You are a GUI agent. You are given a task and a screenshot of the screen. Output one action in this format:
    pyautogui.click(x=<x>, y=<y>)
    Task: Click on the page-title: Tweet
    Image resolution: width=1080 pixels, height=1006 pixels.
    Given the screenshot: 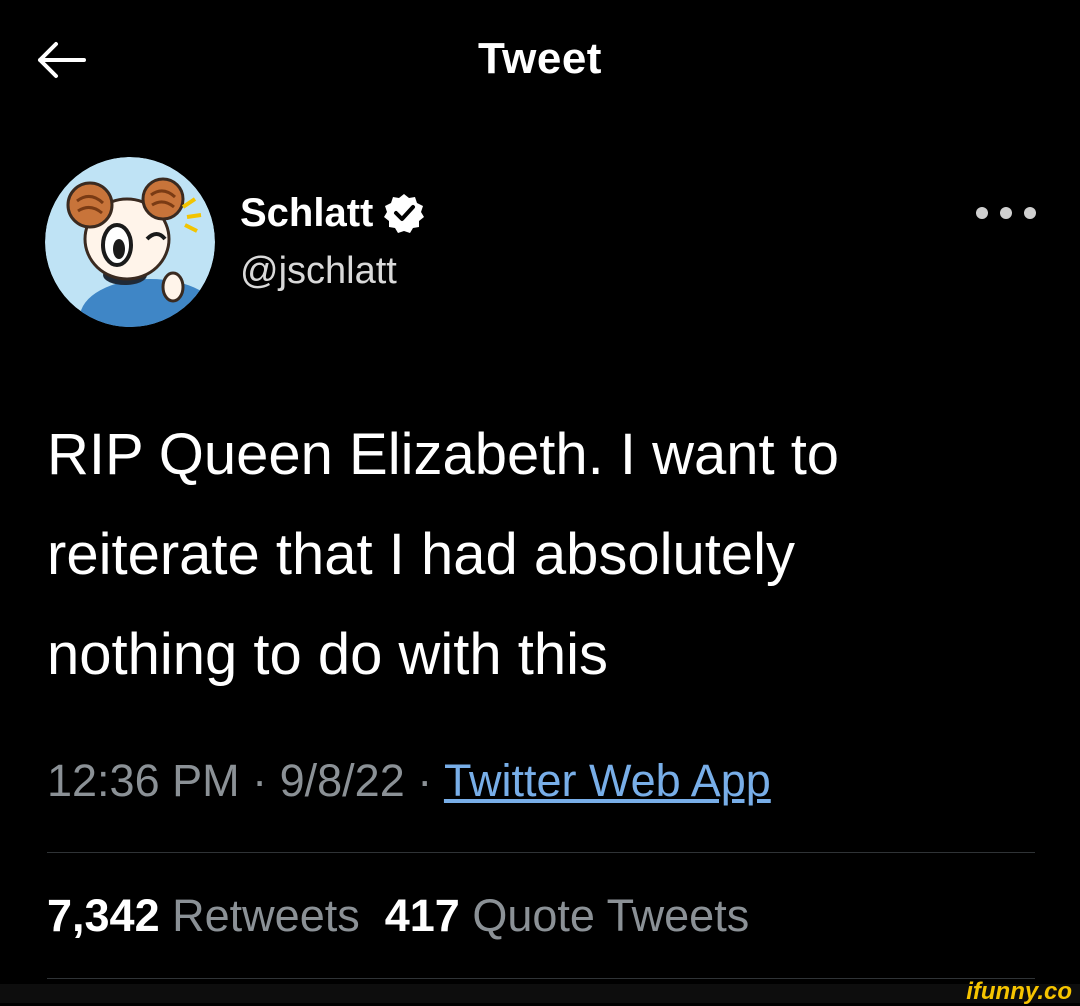 What is the action you would take?
    pyautogui.click(x=540, y=58)
    